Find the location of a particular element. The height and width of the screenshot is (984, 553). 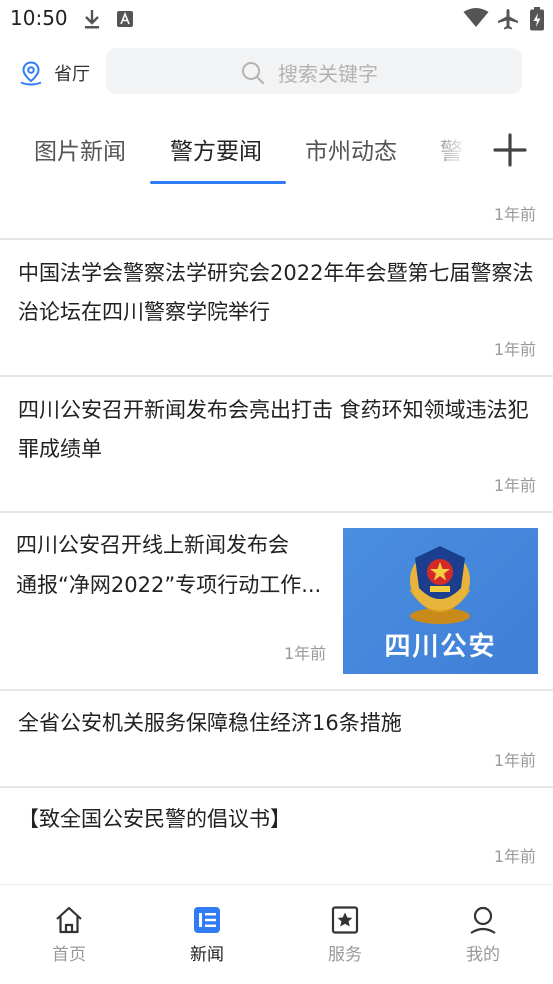

news-title: 全省公安机关服务保障稳住经济16条措施 is located at coordinates (210, 723).